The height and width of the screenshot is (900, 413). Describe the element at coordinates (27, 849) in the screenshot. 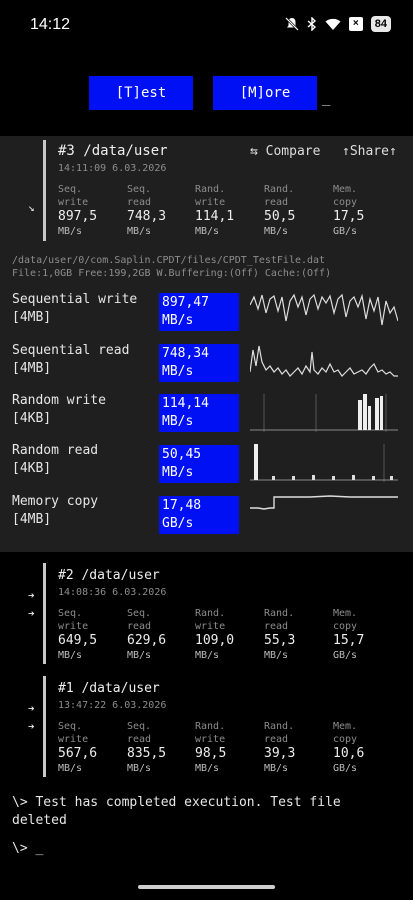

I see `console-prompt: \> _` at that location.